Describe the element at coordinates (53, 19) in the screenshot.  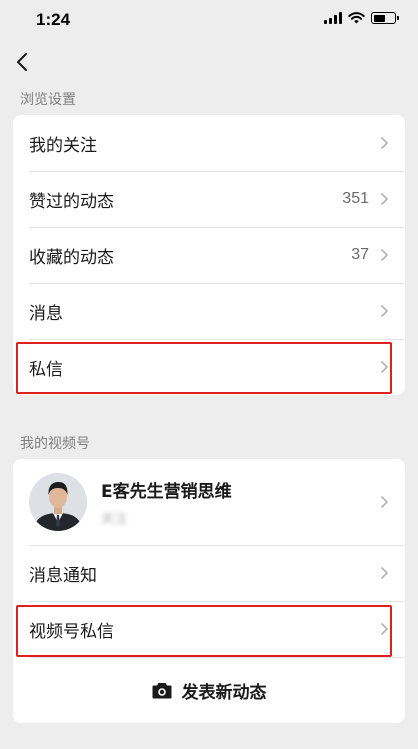
I see `status-time: 1:24` at that location.